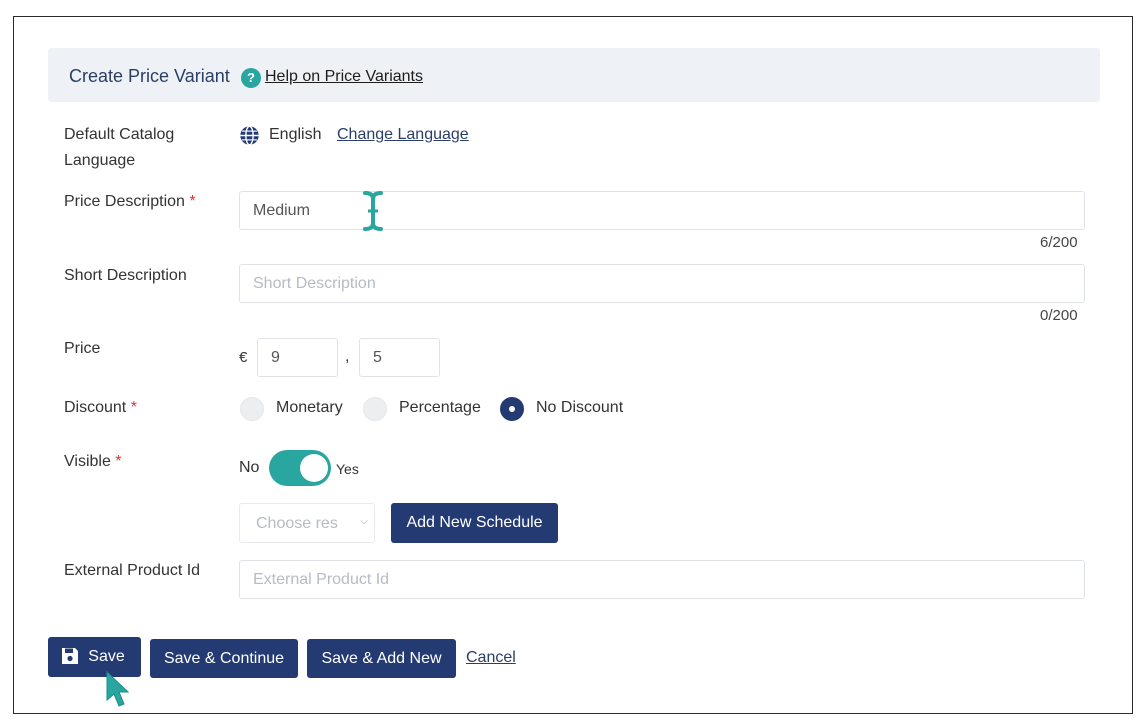 This screenshot has height=726, width=1144. Describe the element at coordinates (512, 409) in the screenshot. I see `discount-radio-no-discount` at that location.